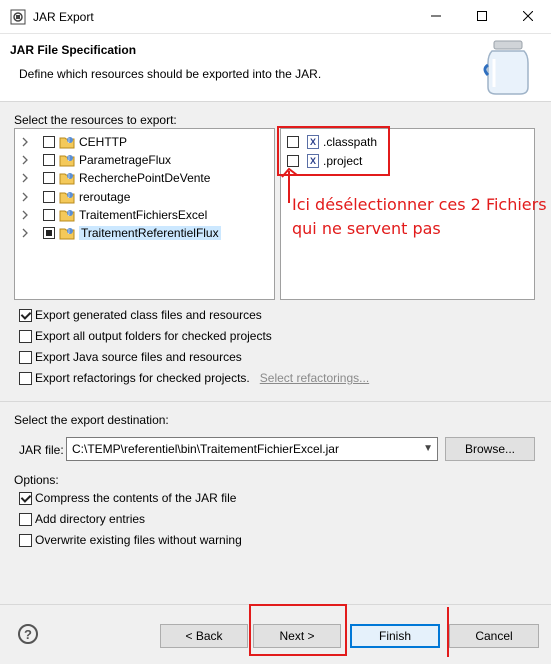  What do you see at coordinates (28, 634) in the screenshot?
I see `help-icon: ?` at bounding box center [28, 634].